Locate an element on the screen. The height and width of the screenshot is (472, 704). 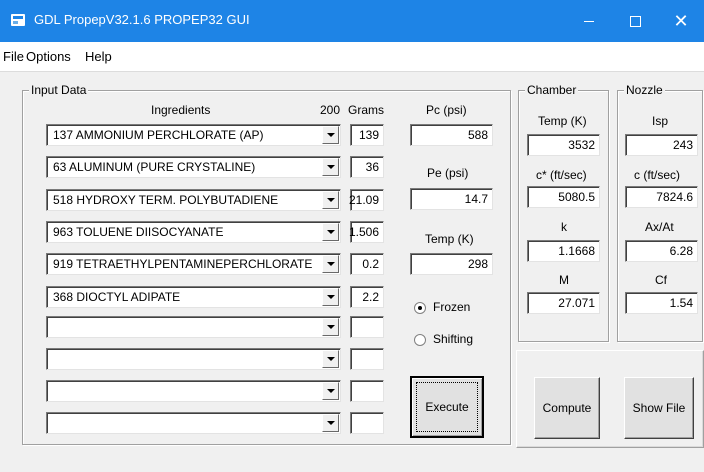
maximize-icon is located at coordinates (635, 21).